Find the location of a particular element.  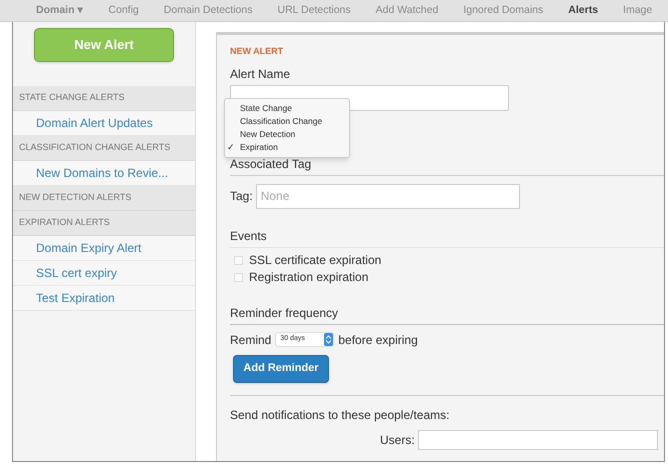

field-label: Tag: is located at coordinates (241, 196).